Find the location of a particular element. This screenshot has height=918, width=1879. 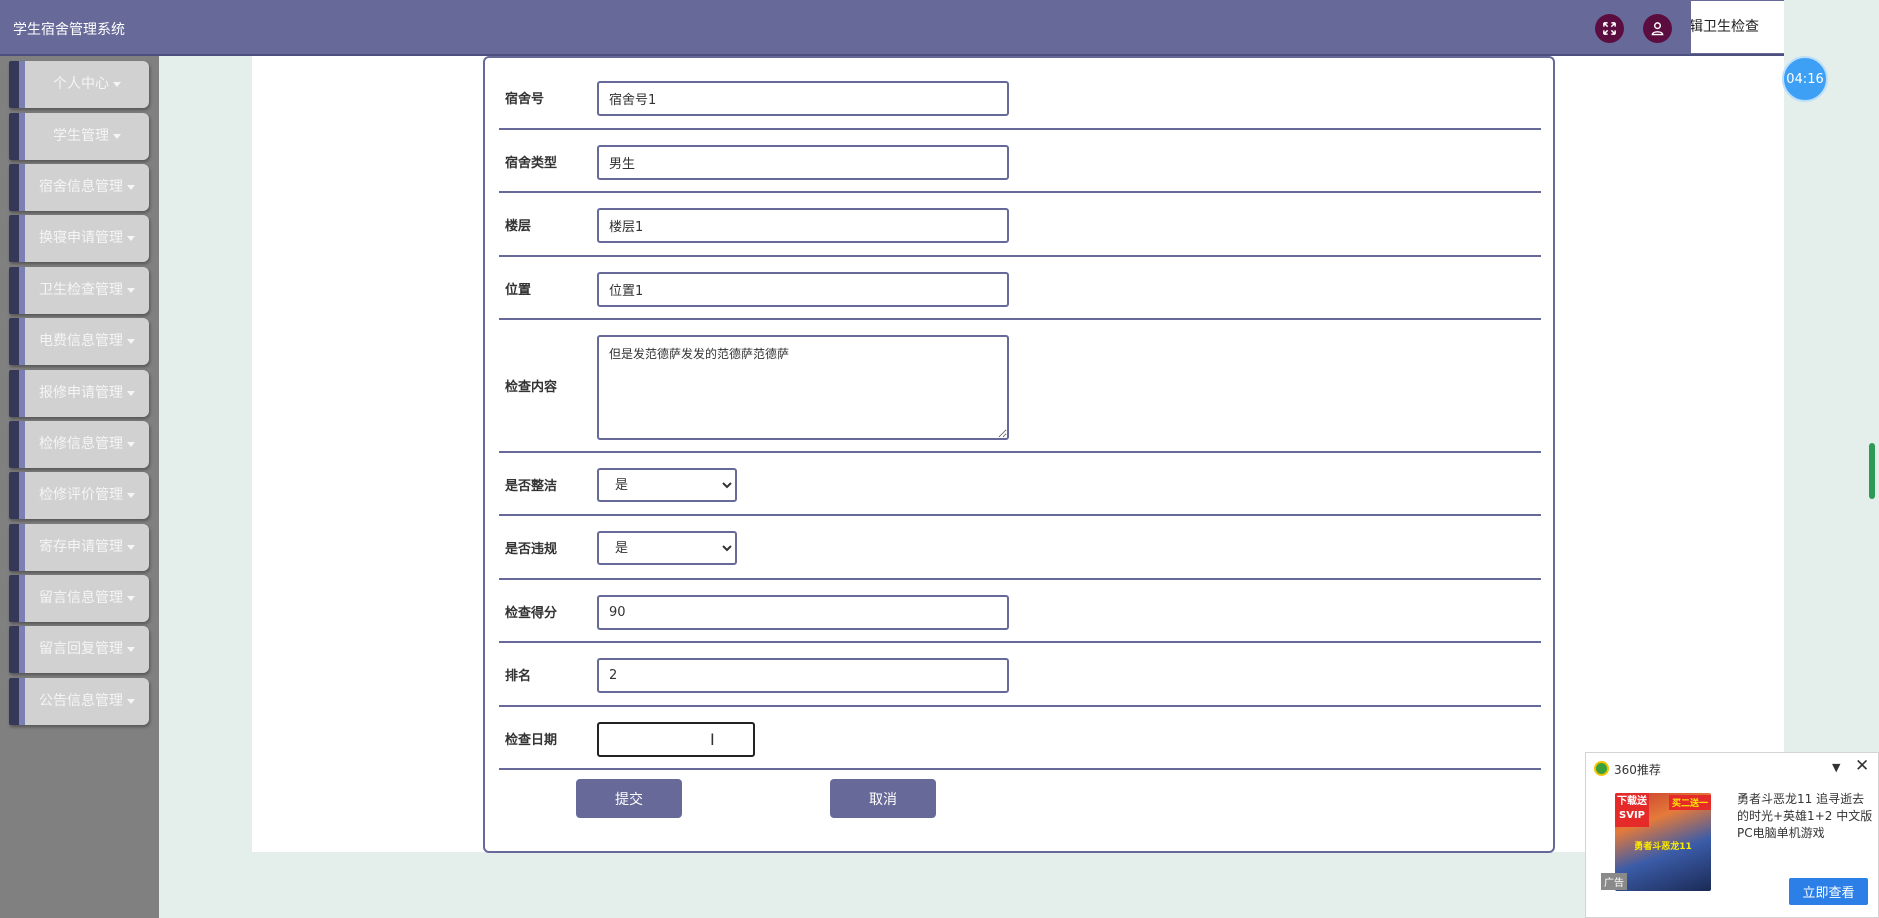

sidebar-item-room-change: 换寝申请管理 is located at coordinates (79, 238).